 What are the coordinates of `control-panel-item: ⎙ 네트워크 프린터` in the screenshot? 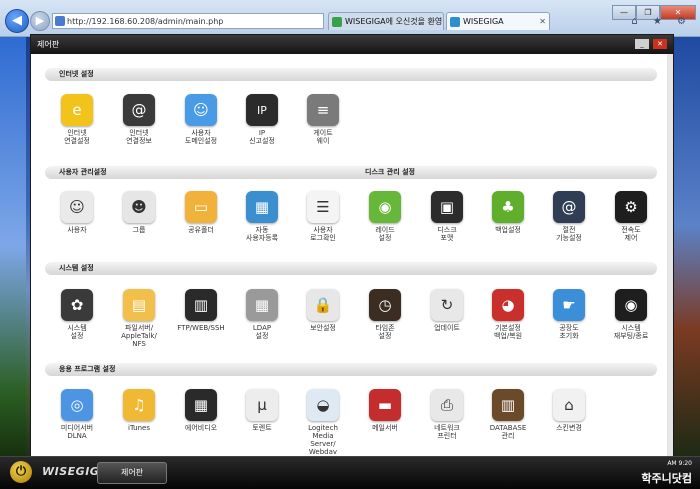 It's located at (447, 414).